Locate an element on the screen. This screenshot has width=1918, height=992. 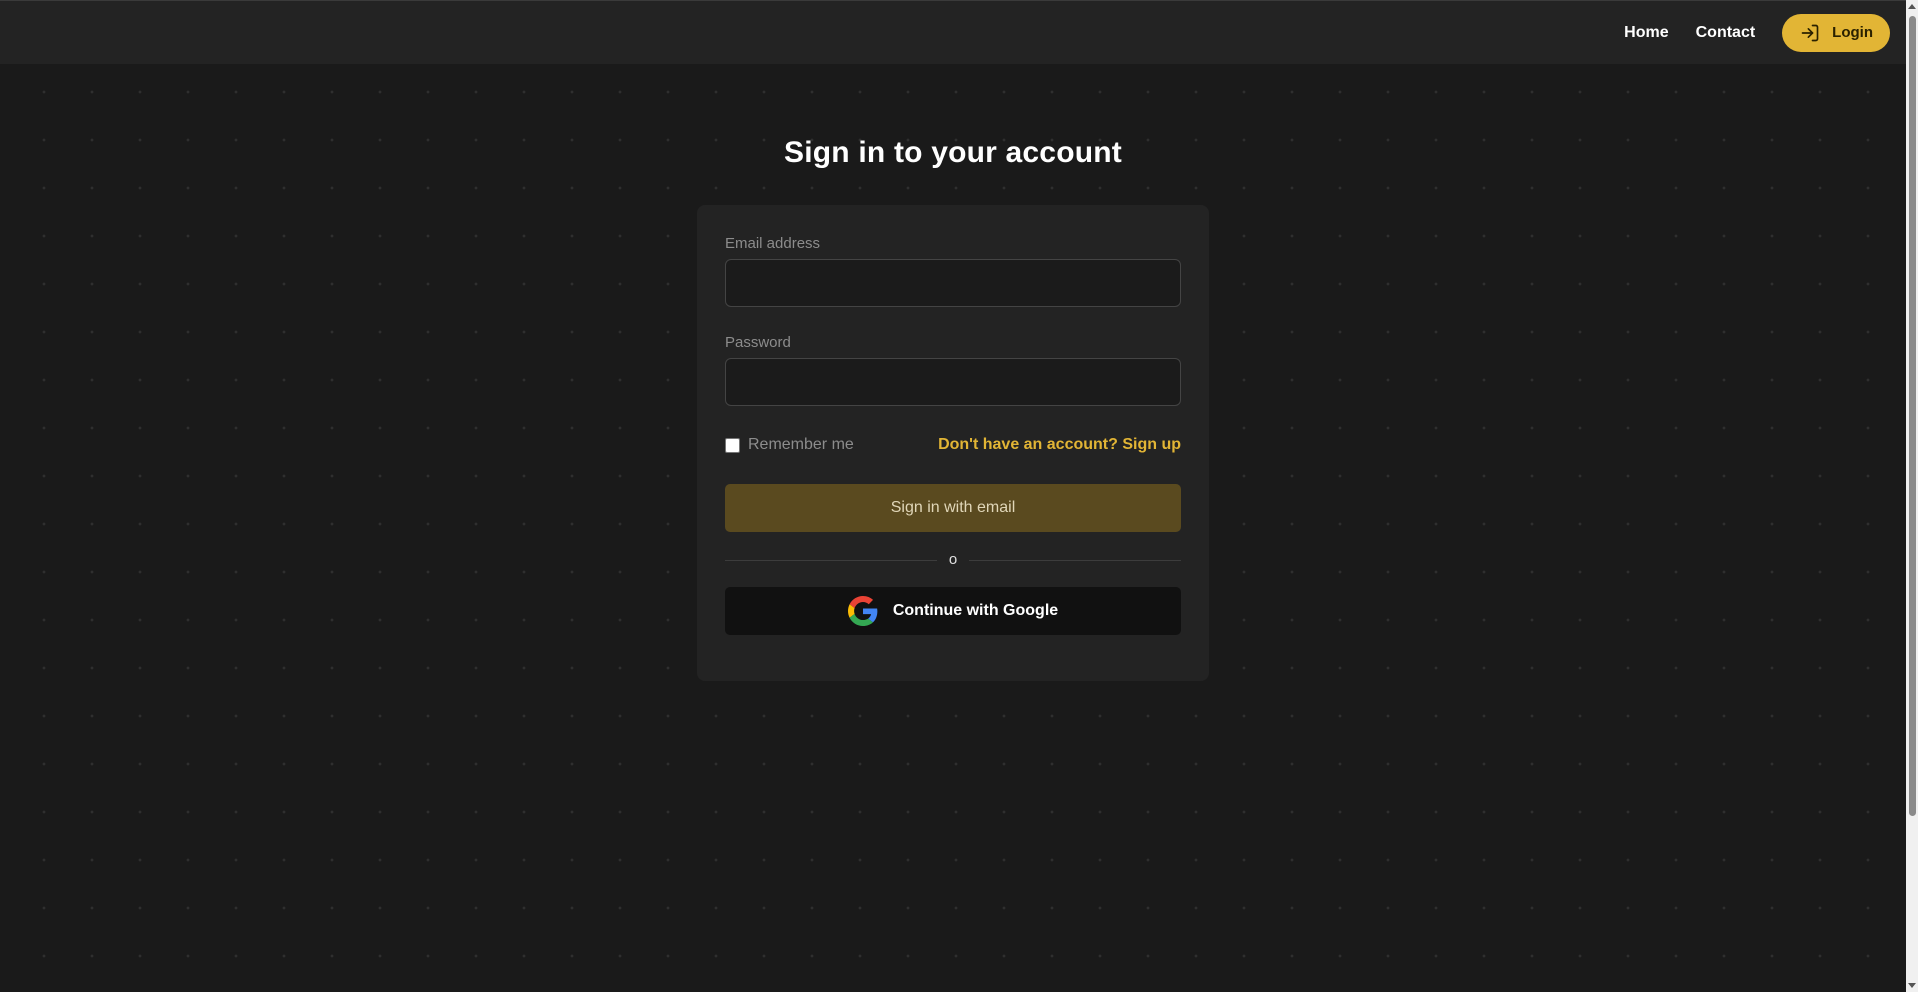
vertical-scrollbar is located at coordinates (1912, 496).